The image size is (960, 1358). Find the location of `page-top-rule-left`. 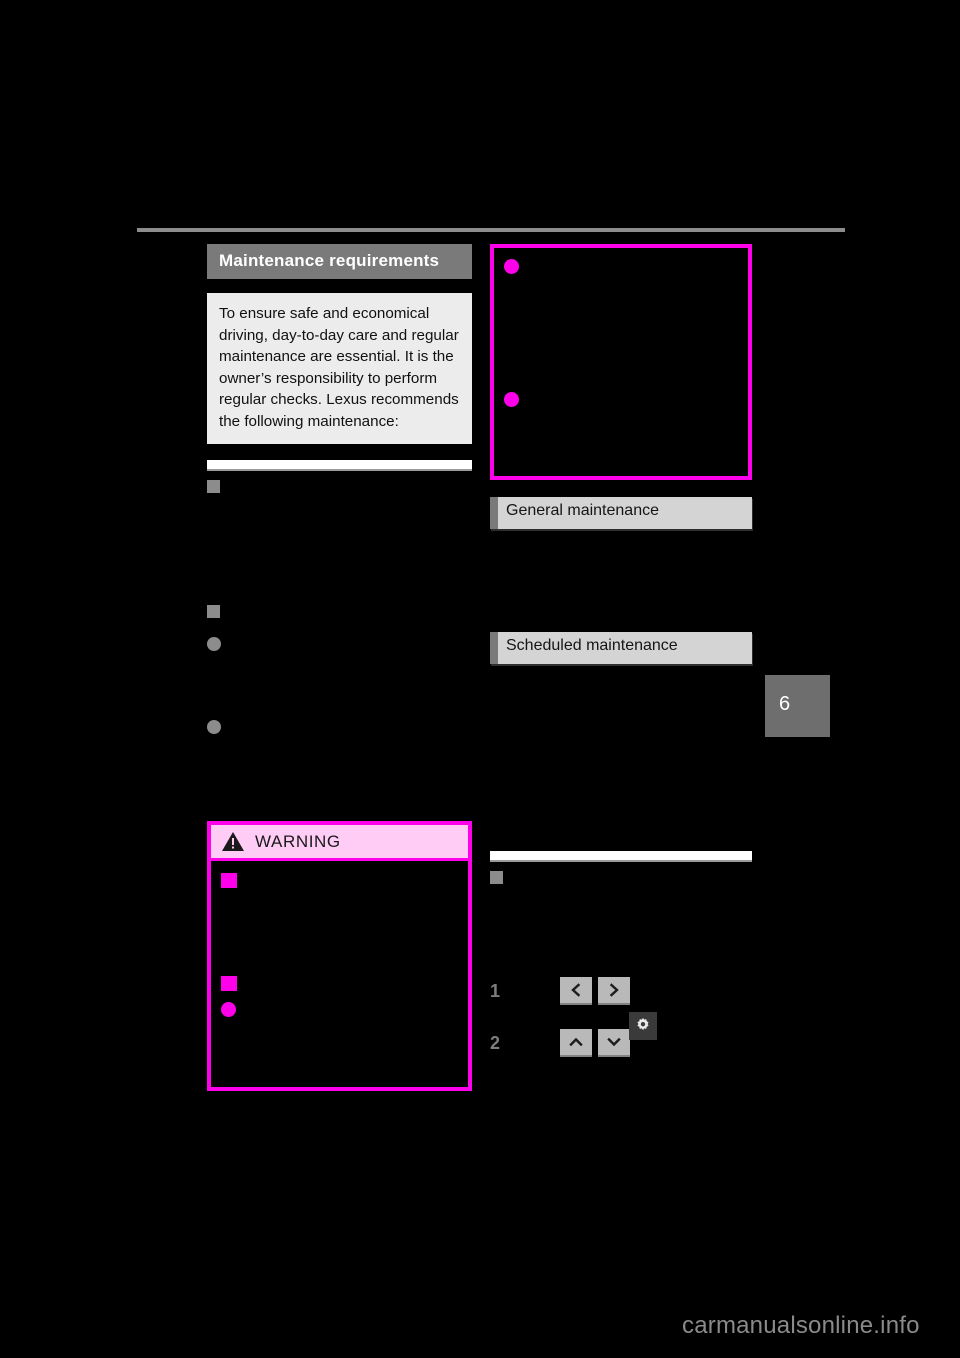

page-top-rule-left is located at coordinates (389, 230).